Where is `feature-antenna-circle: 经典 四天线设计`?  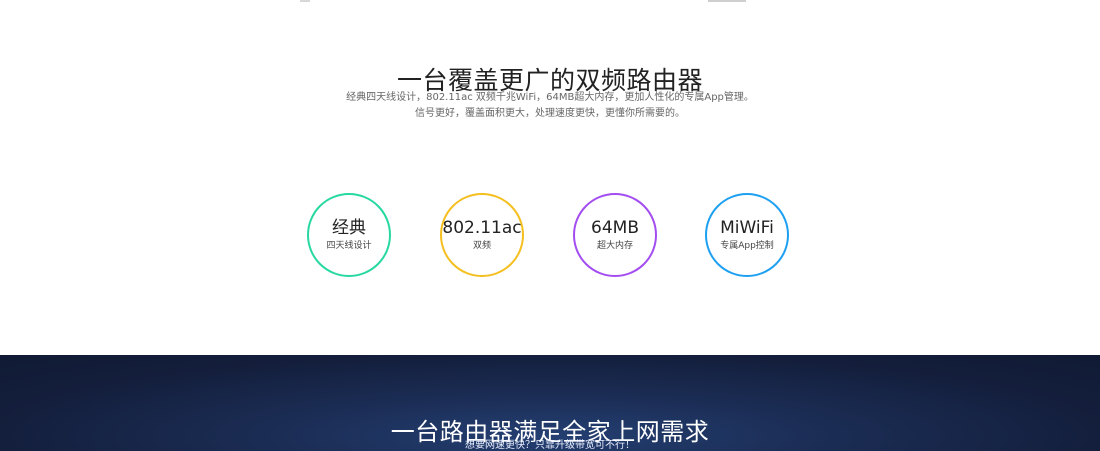 feature-antenna-circle: 经典 四天线设计 is located at coordinates (349, 235).